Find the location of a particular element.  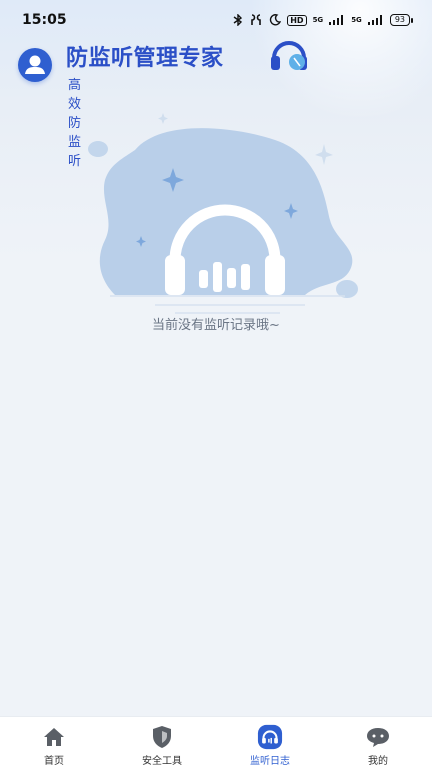

user-icon is located at coordinates (35, 64).